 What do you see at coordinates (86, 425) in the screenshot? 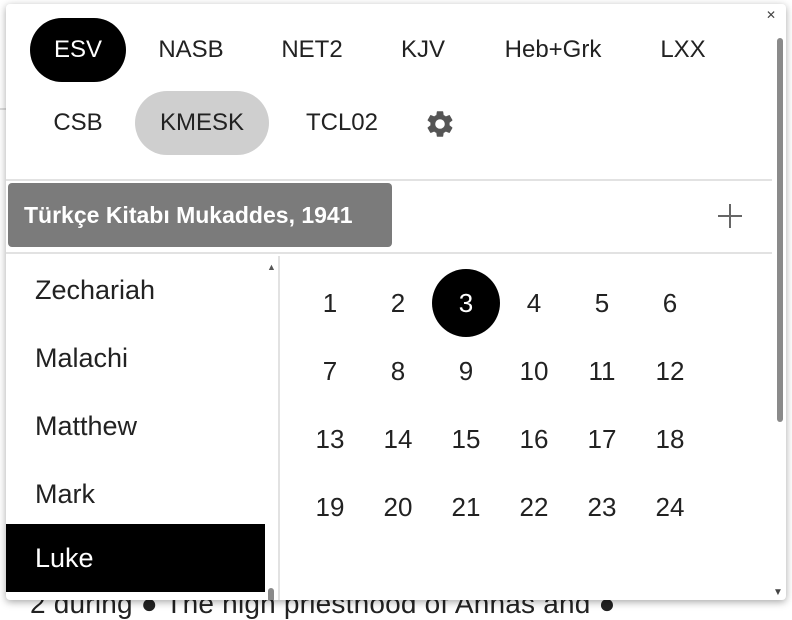
I see `book-label: Matthew` at bounding box center [86, 425].